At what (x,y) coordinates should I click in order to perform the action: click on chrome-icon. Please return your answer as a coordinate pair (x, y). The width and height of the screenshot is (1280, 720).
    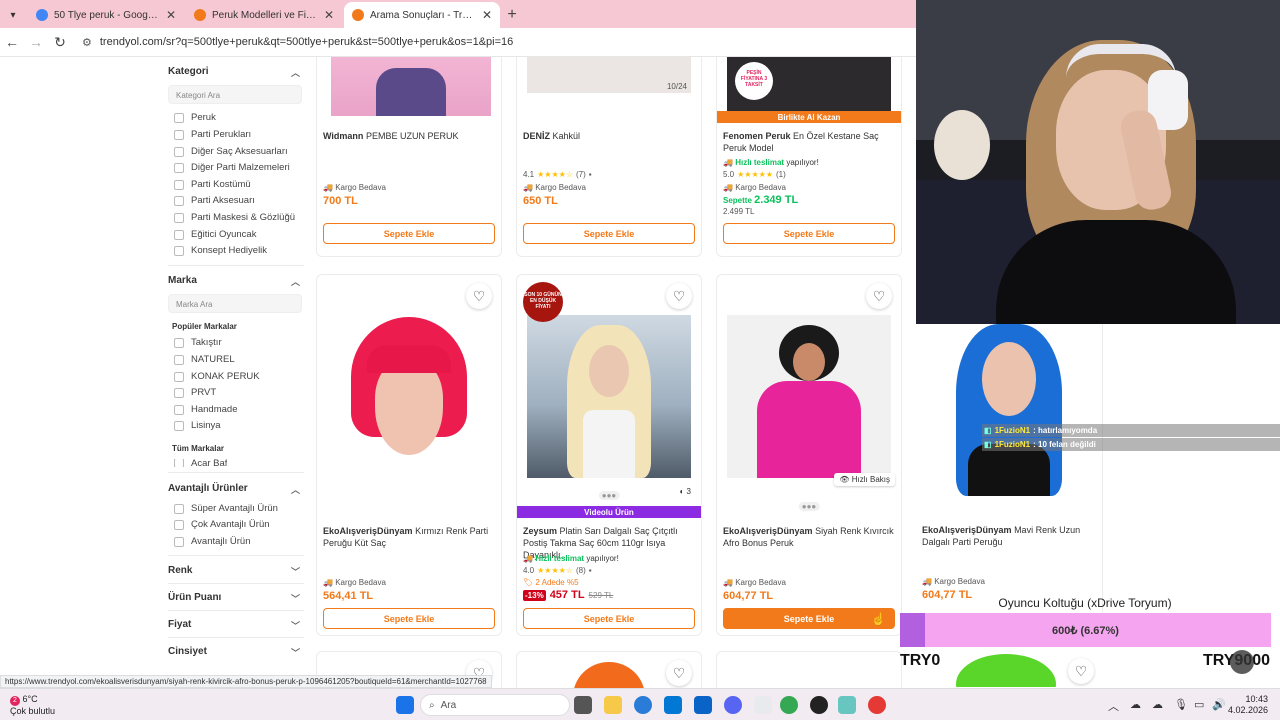
    Looking at the image, I should click on (789, 705).